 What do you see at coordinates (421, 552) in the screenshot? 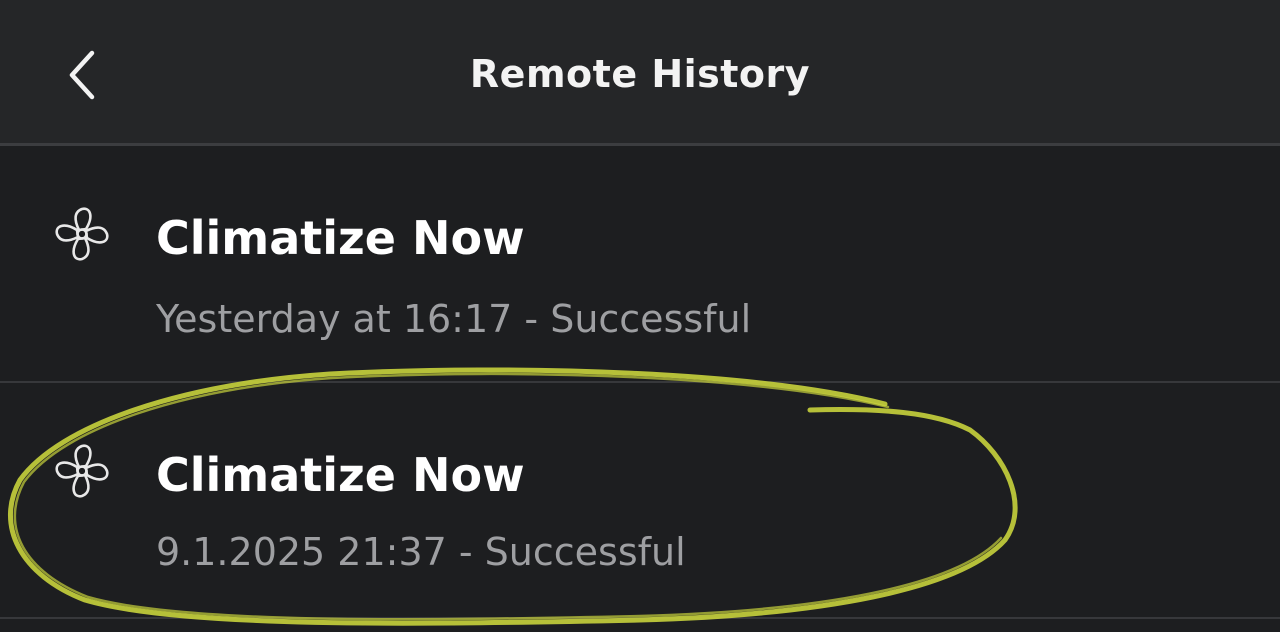
I see `history-item-subtitle: 9.1.2025 21:37 - Successful` at bounding box center [421, 552].